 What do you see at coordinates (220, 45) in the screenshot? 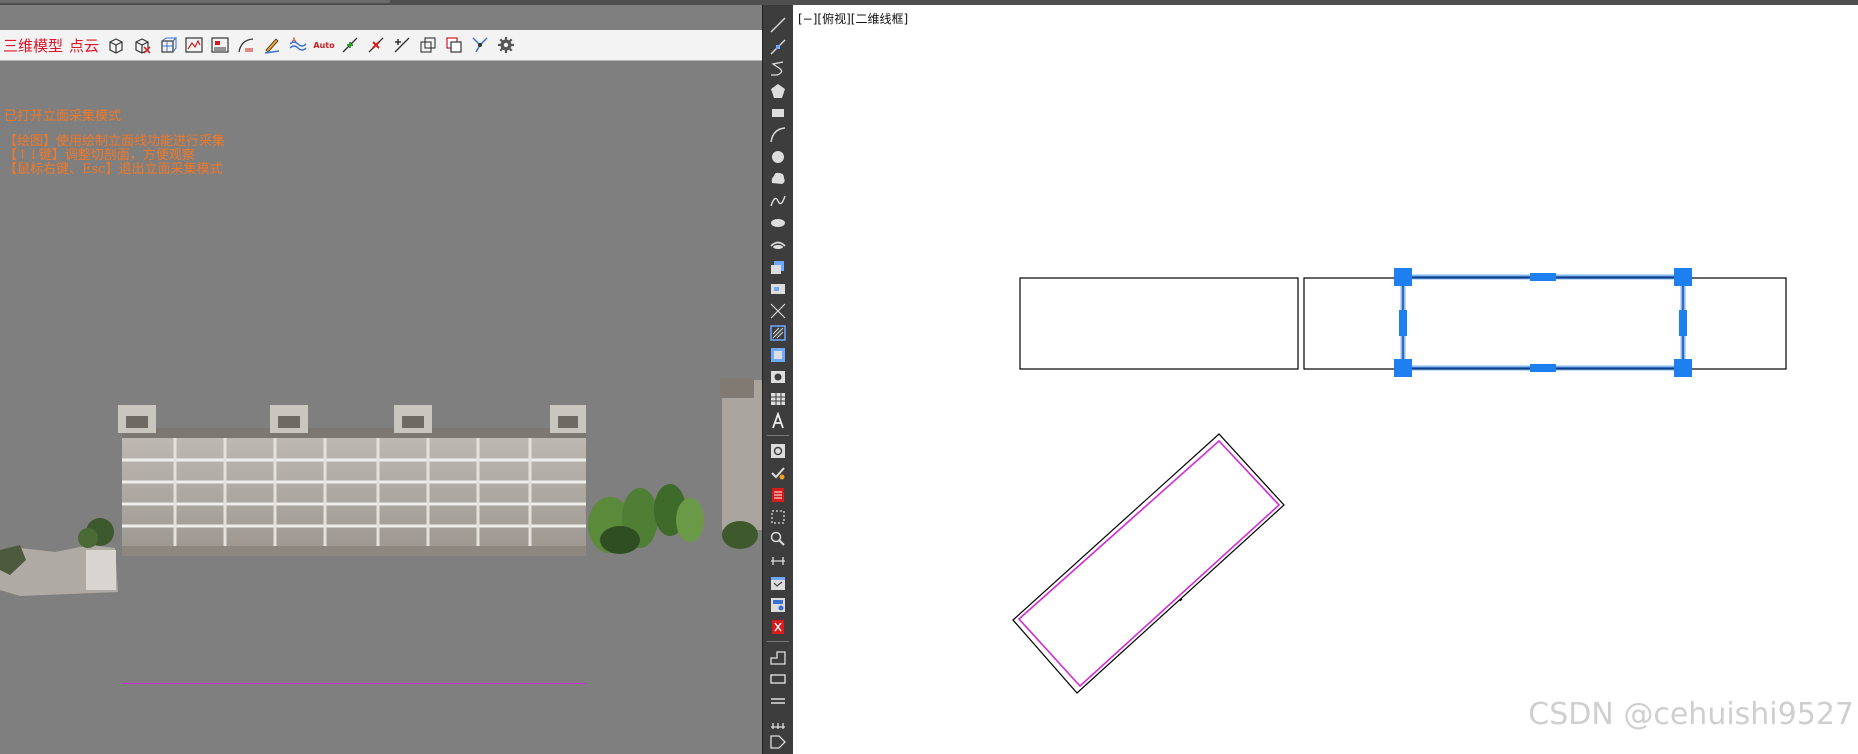
I see `image-table-icon` at bounding box center [220, 45].